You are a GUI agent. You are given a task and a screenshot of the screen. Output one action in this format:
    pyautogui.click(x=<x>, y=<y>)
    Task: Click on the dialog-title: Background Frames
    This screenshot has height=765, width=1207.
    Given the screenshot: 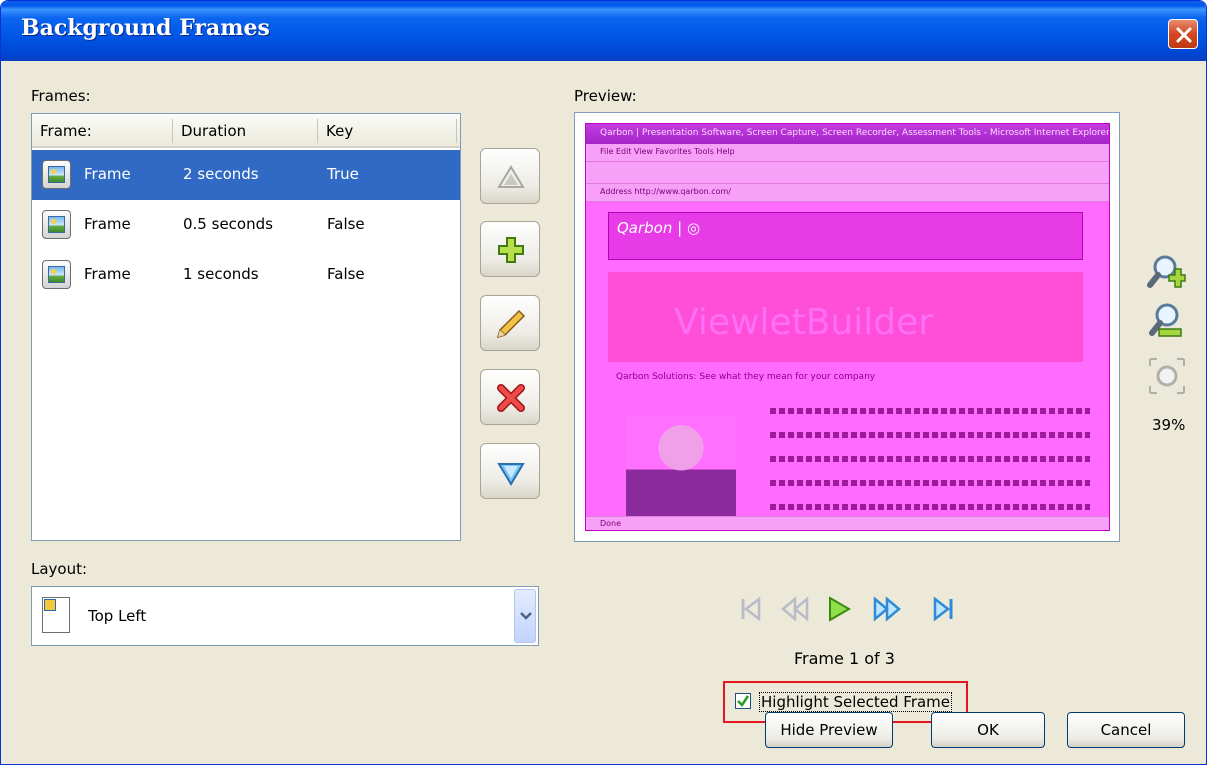 What is the action you would take?
    pyautogui.click(x=145, y=28)
    